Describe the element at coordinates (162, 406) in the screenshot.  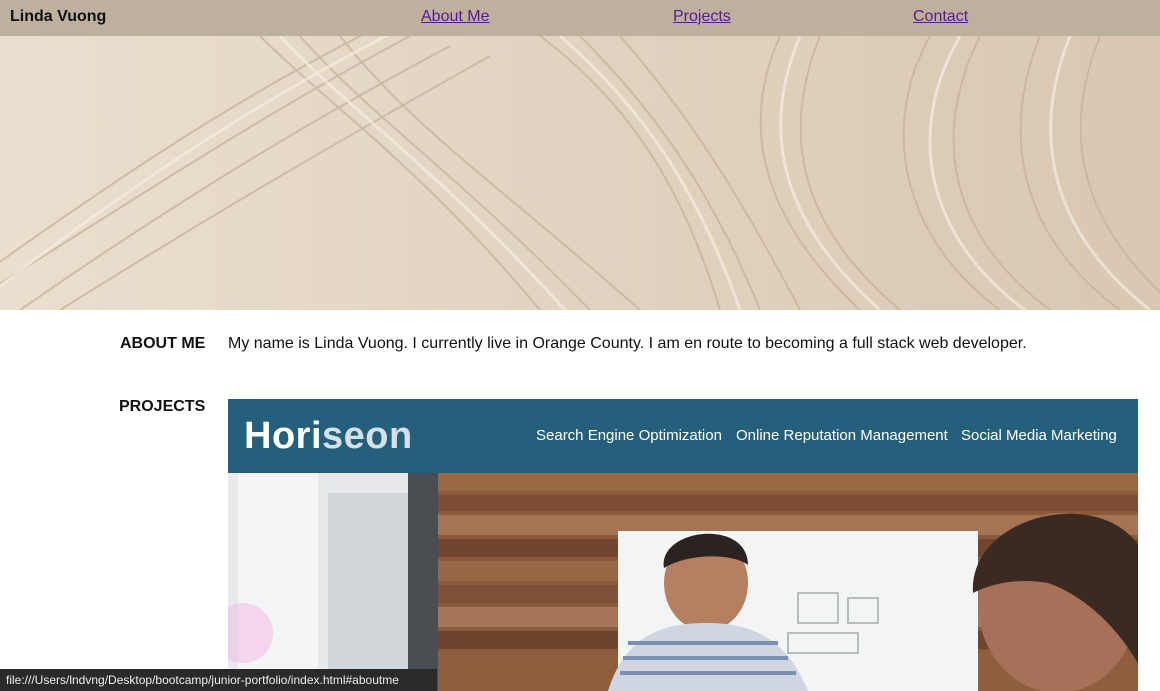
I see `projects-heading: PROJECTS` at that location.